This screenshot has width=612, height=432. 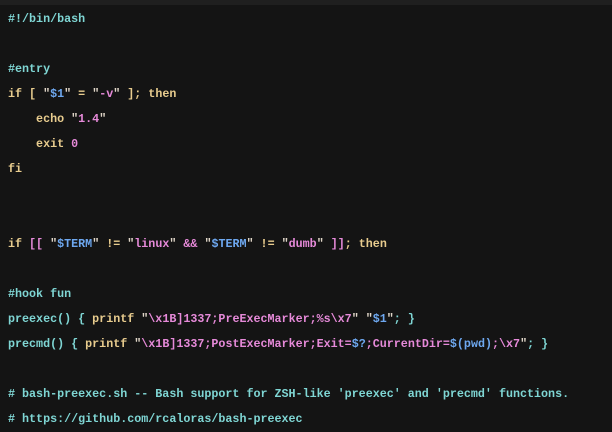 What do you see at coordinates (36, 244) in the screenshot?
I see `code-token: [[` at bounding box center [36, 244].